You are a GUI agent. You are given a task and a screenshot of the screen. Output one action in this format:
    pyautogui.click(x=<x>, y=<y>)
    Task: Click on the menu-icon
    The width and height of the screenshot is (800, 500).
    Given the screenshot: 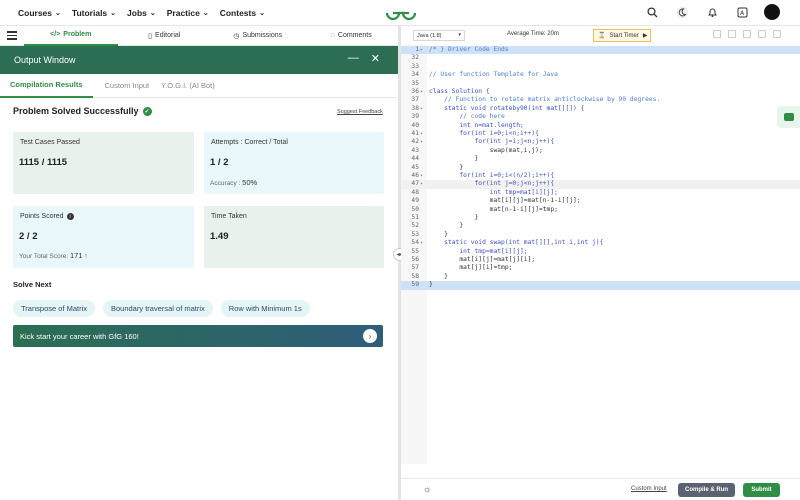 What is the action you would take?
    pyautogui.click(x=12, y=36)
    